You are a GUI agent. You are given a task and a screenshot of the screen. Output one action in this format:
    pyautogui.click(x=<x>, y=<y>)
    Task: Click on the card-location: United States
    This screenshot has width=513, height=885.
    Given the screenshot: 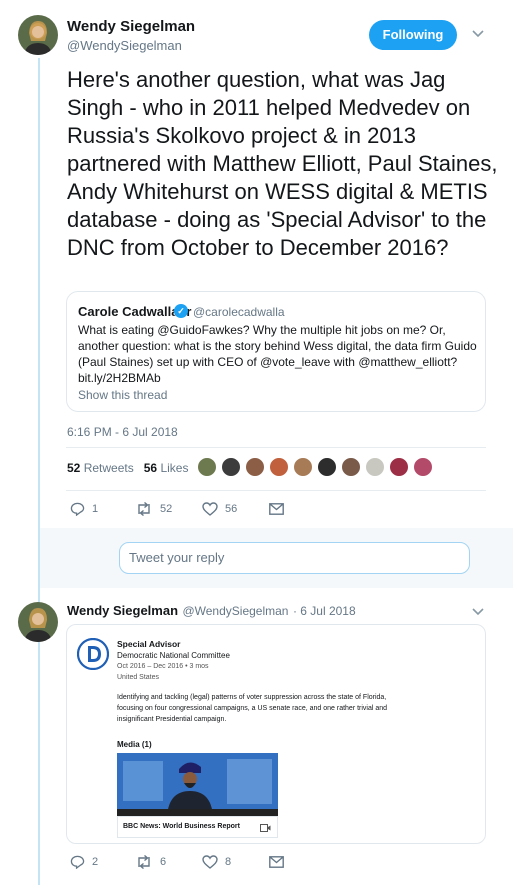 What is the action you would take?
    pyautogui.click(x=138, y=677)
    